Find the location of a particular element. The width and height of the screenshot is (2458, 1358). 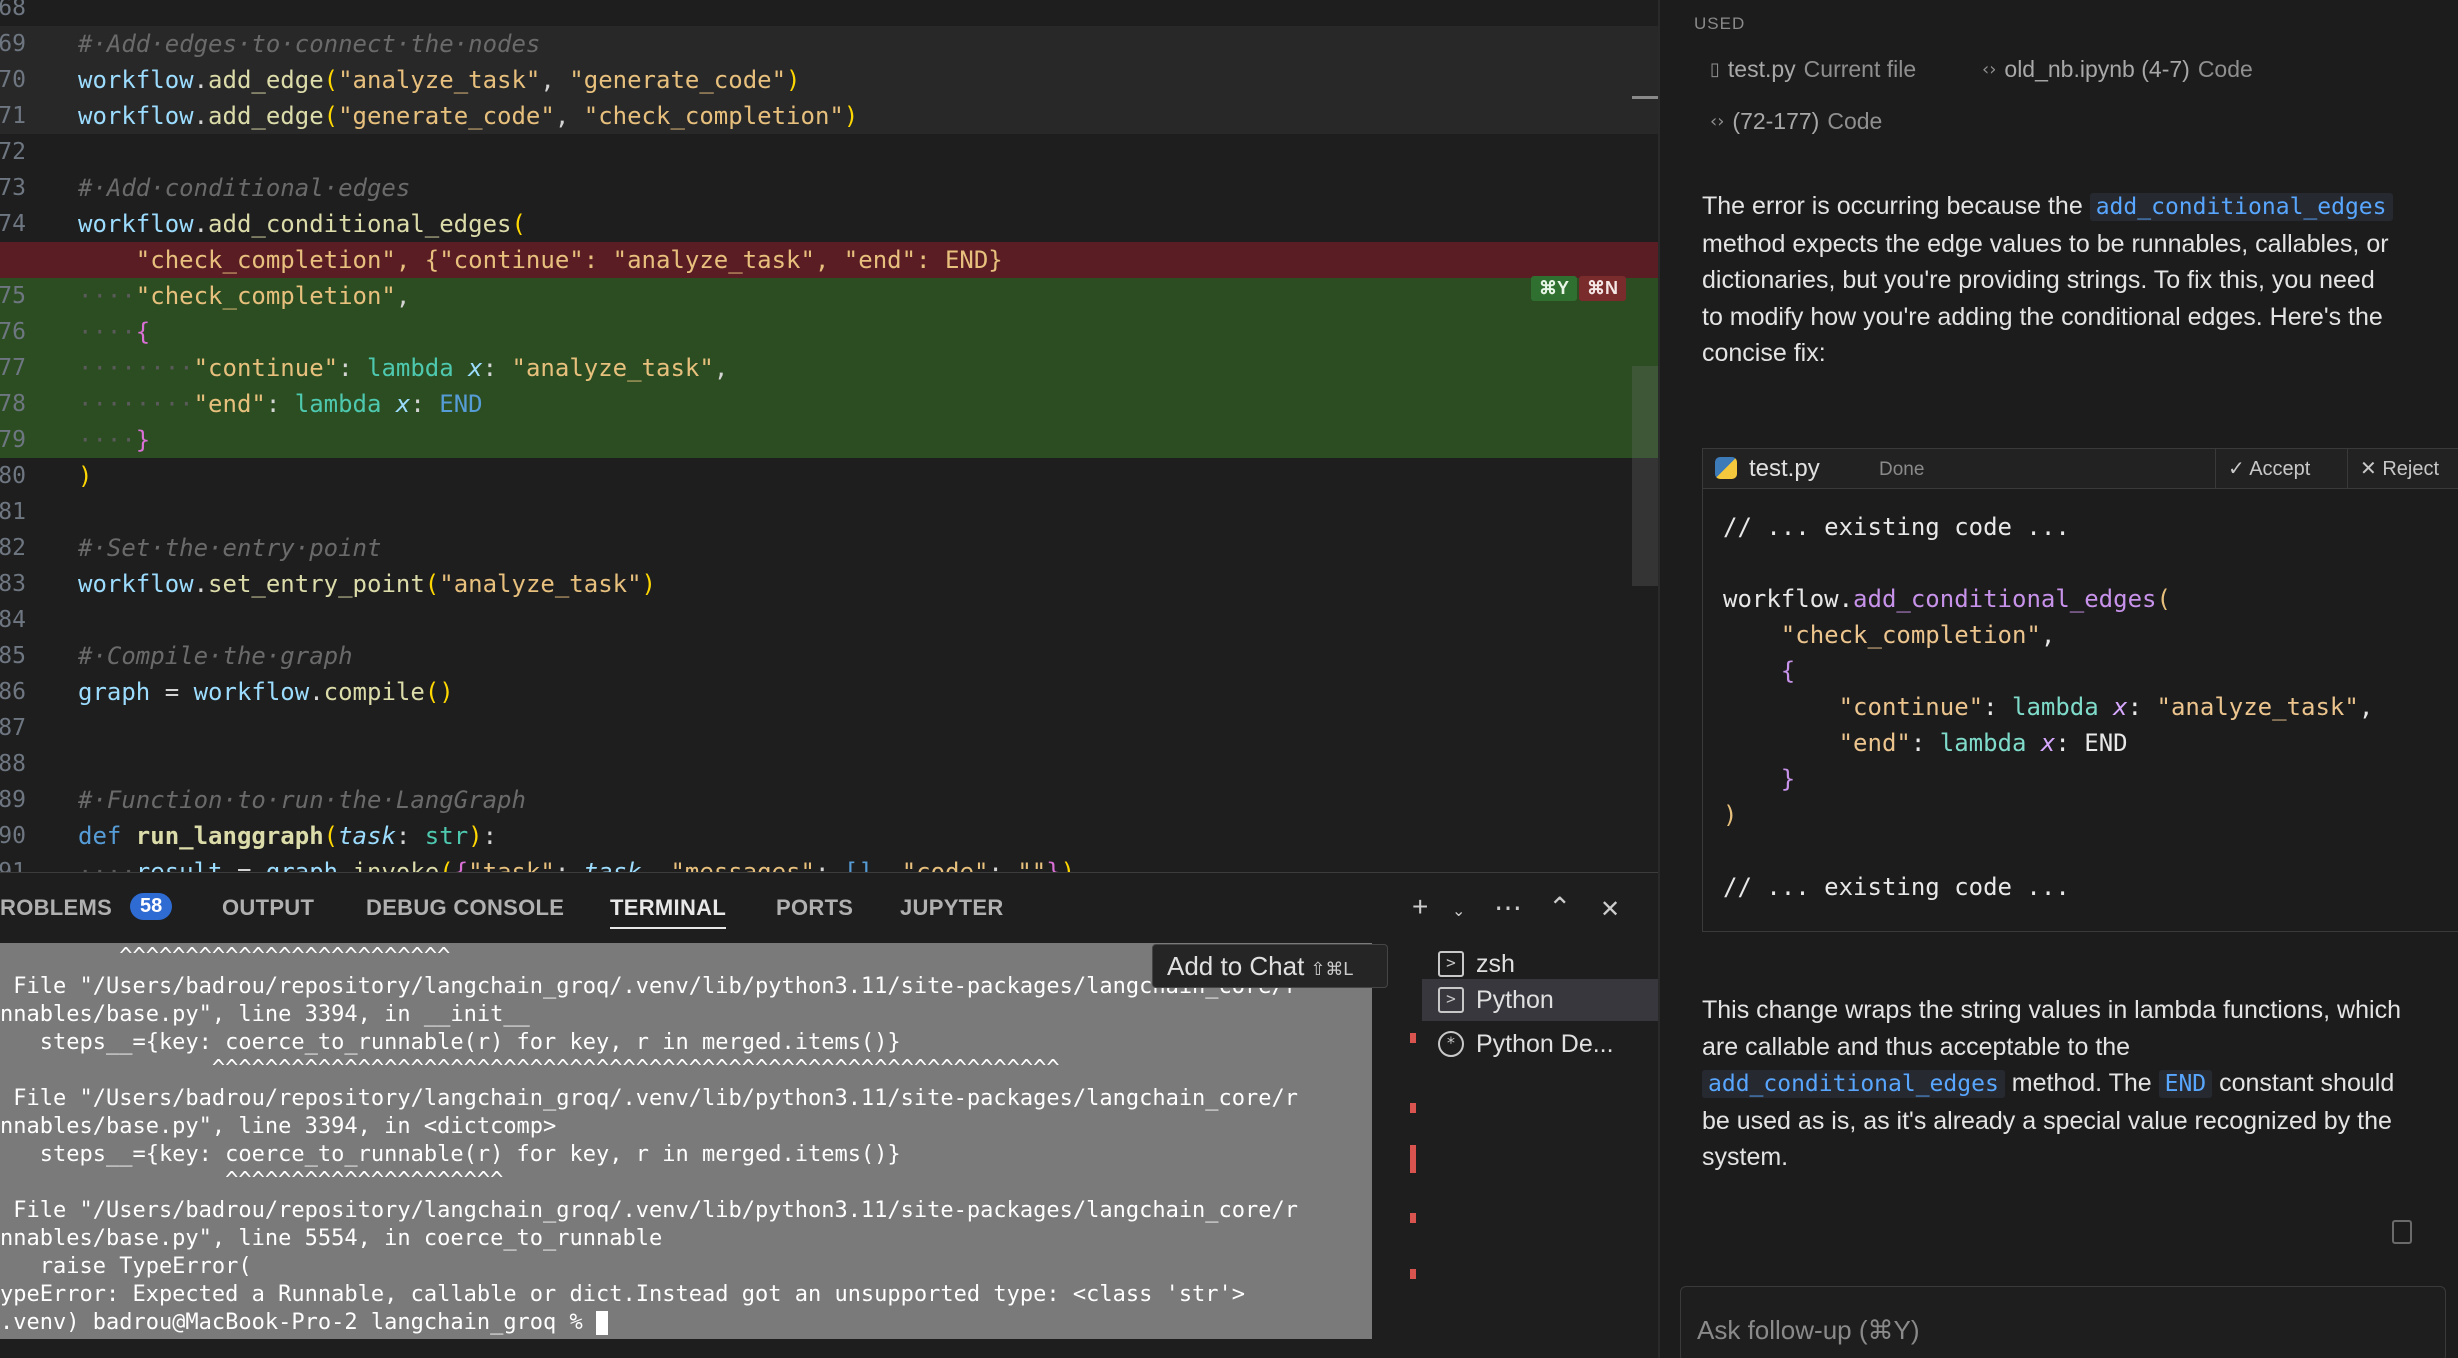

reject-button: ✕ Reject is located at coordinates (2399, 469).